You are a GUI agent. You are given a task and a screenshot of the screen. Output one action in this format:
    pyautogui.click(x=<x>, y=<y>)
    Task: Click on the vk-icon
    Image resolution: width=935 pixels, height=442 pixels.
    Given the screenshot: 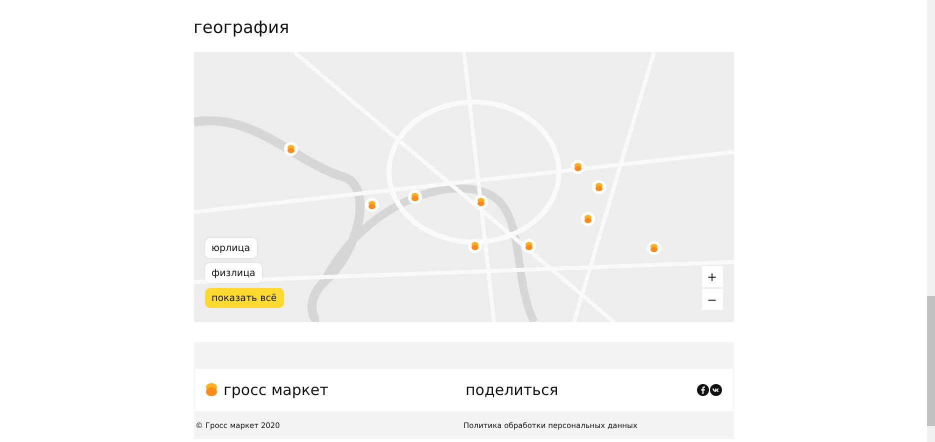 What is the action you would take?
    pyautogui.click(x=716, y=390)
    